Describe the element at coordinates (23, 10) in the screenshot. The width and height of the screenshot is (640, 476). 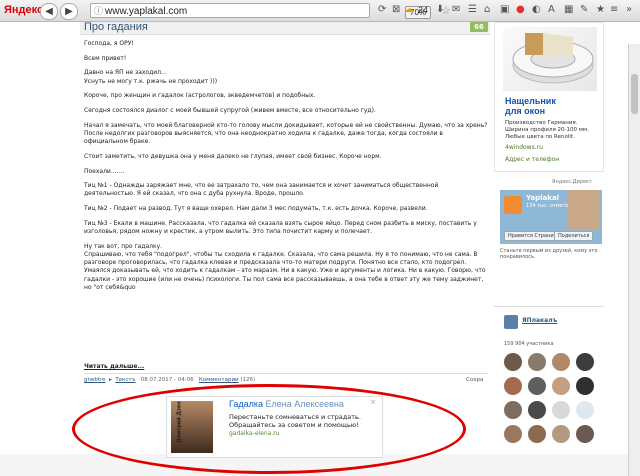
I see `yandex-logo: Яндекс` at that location.